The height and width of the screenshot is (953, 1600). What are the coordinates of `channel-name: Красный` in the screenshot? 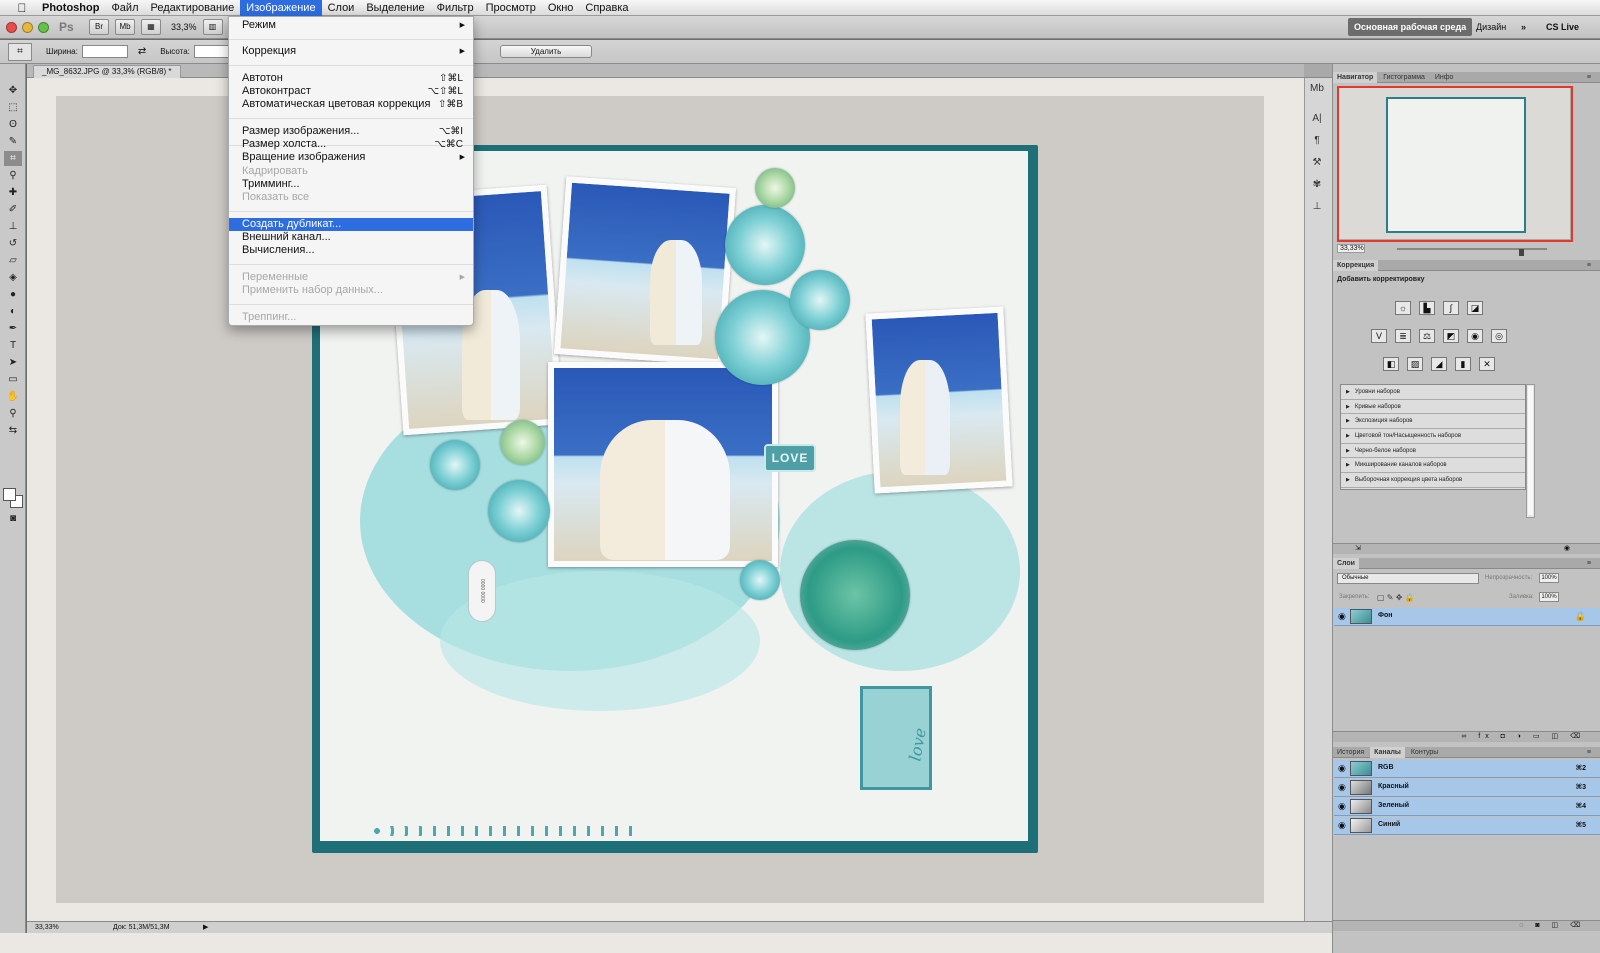 It's located at (1393, 786).